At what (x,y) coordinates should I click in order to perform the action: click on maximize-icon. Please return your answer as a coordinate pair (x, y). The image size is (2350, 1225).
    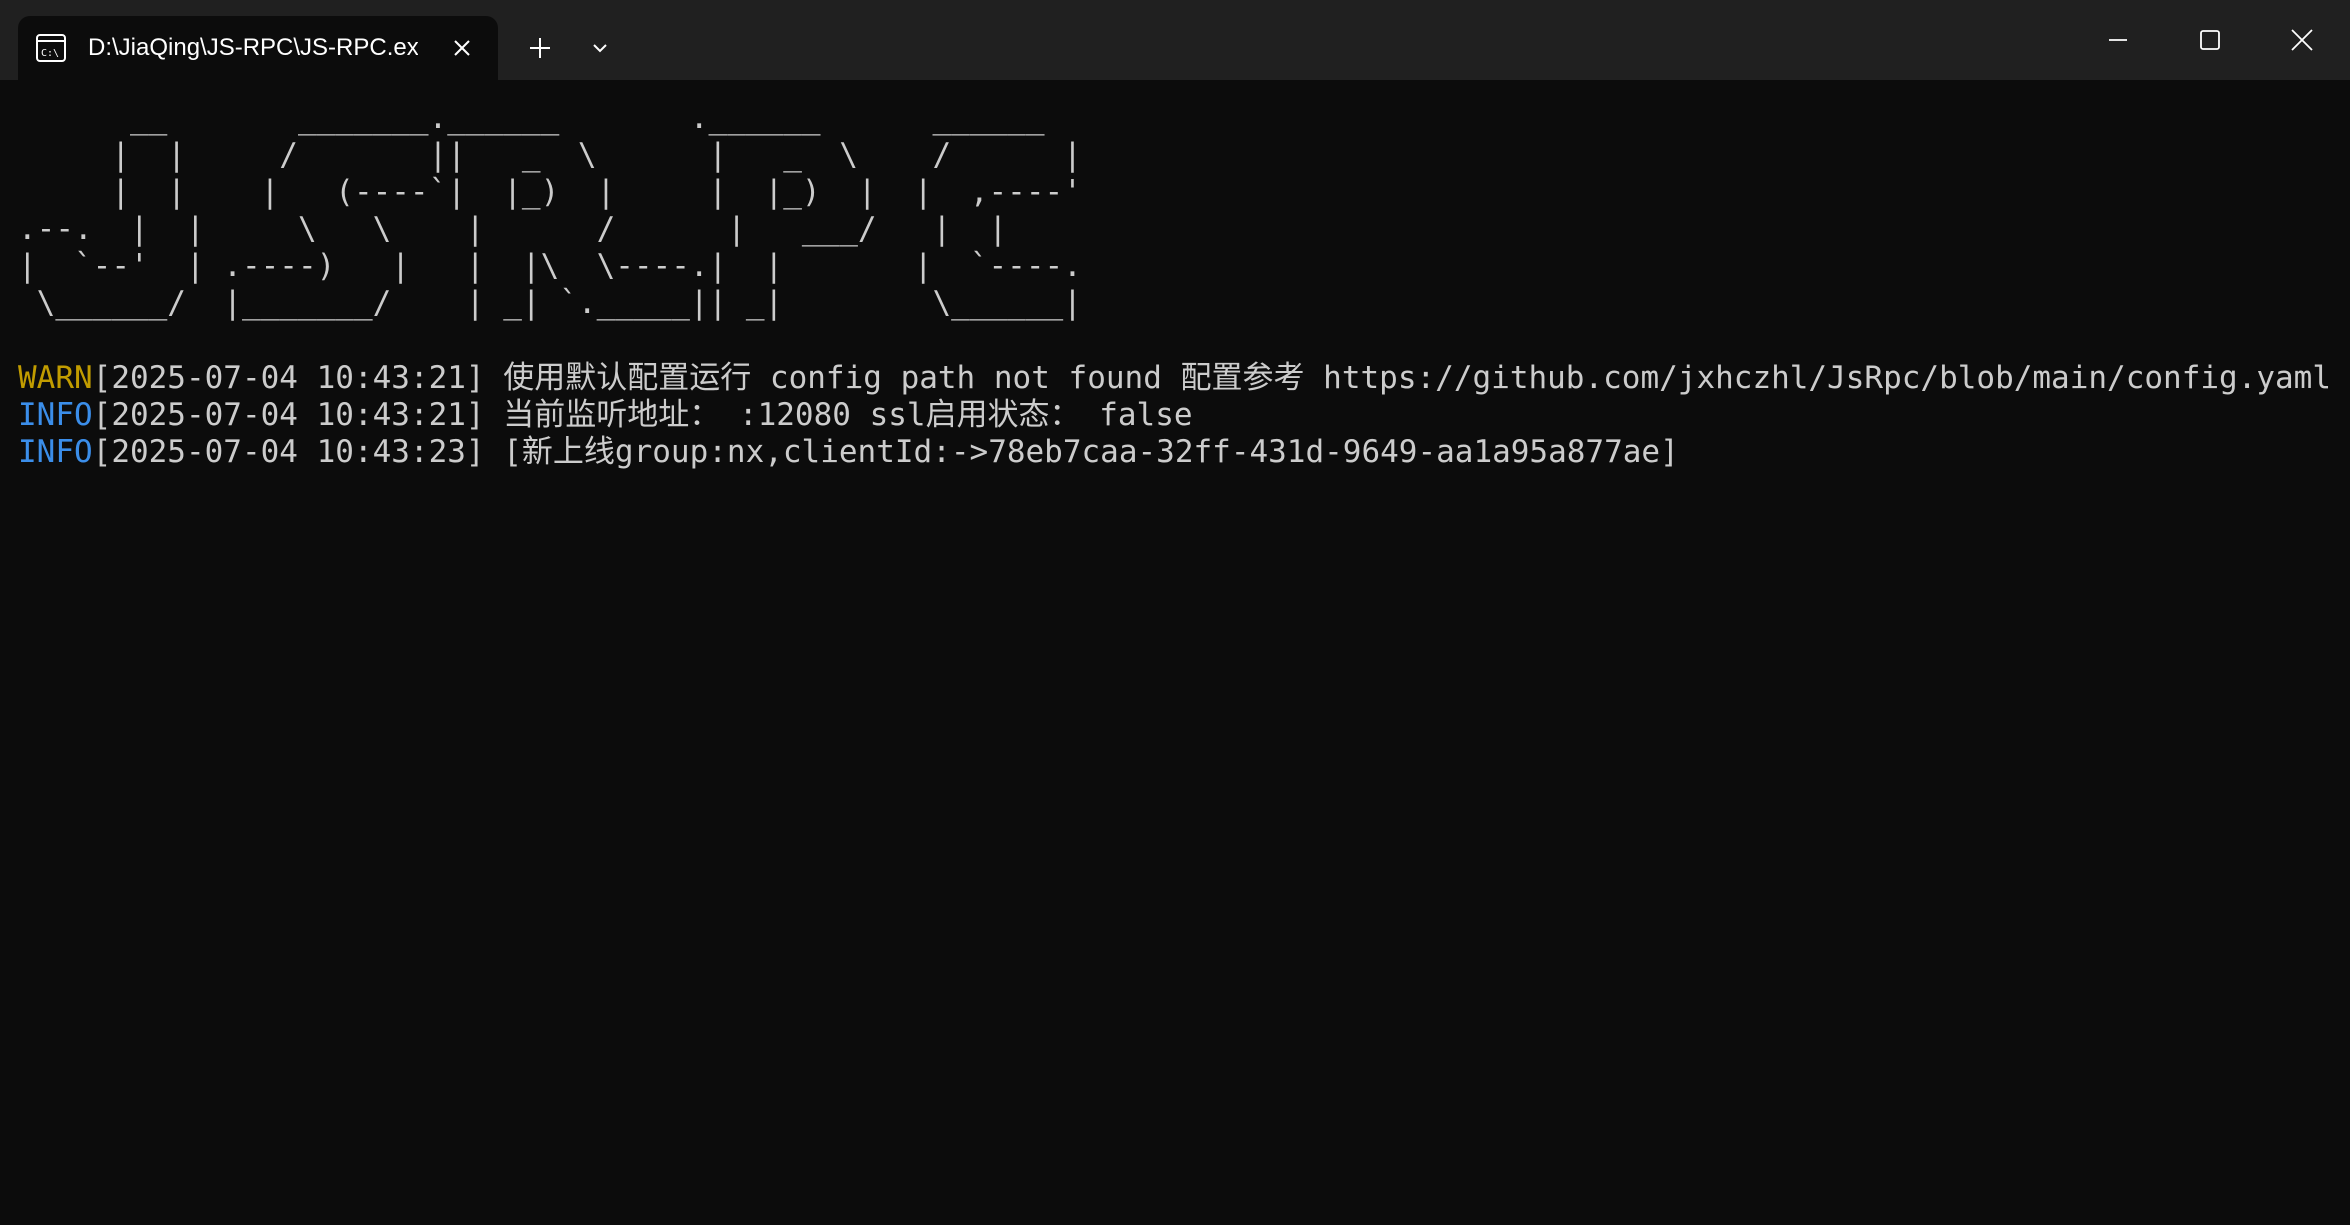
    Looking at the image, I should click on (2210, 40).